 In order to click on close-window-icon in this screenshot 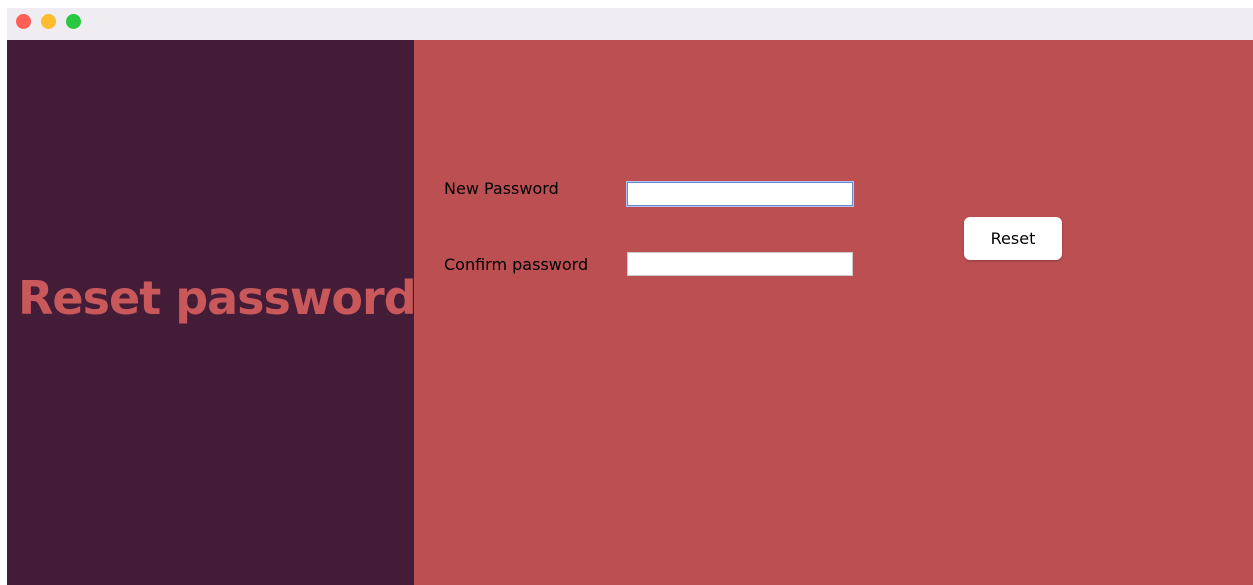, I will do `click(23, 21)`.